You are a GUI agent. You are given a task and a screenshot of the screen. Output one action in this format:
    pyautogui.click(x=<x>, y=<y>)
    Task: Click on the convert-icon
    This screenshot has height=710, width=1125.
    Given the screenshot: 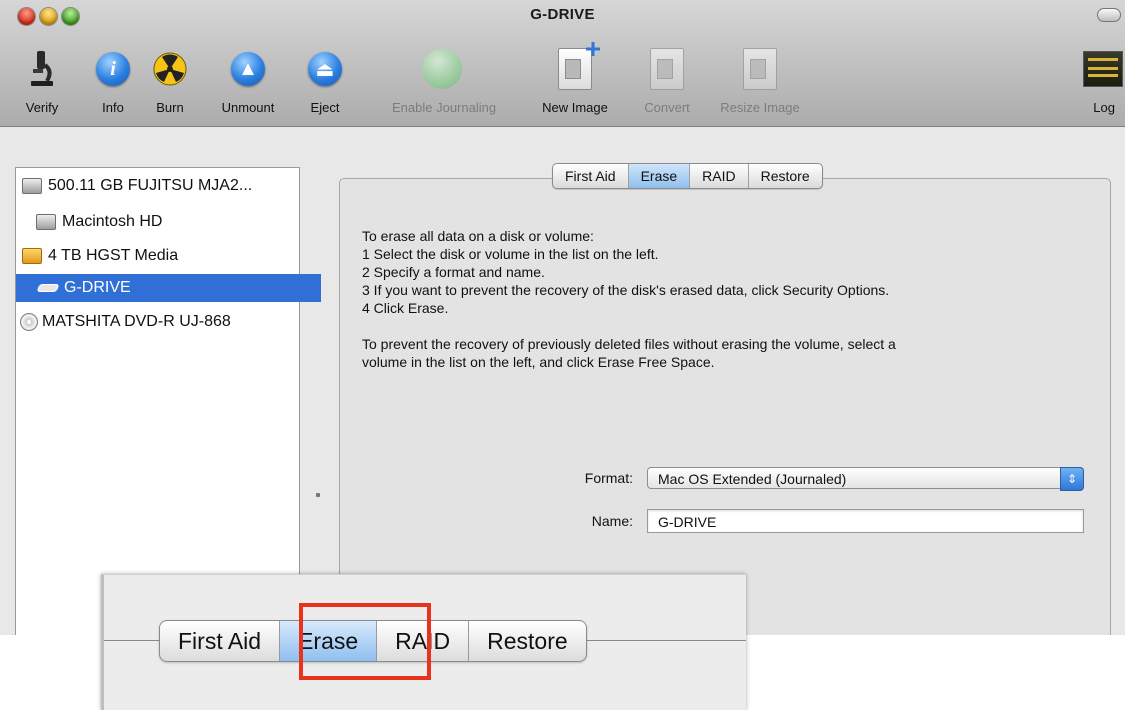 What is the action you would take?
    pyautogui.click(x=667, y=69)
    